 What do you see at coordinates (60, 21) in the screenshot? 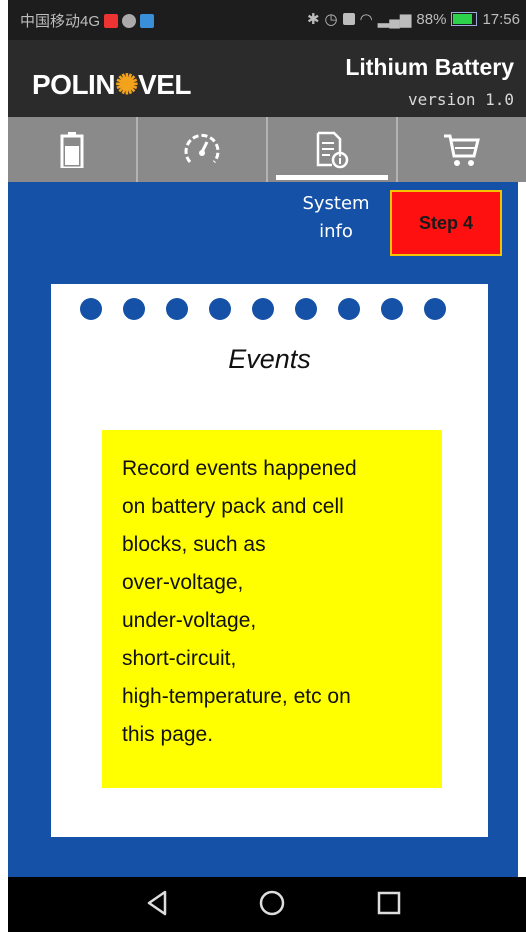
I see `carrier-label: 中国移动4G` at bounding box center [60, 21].